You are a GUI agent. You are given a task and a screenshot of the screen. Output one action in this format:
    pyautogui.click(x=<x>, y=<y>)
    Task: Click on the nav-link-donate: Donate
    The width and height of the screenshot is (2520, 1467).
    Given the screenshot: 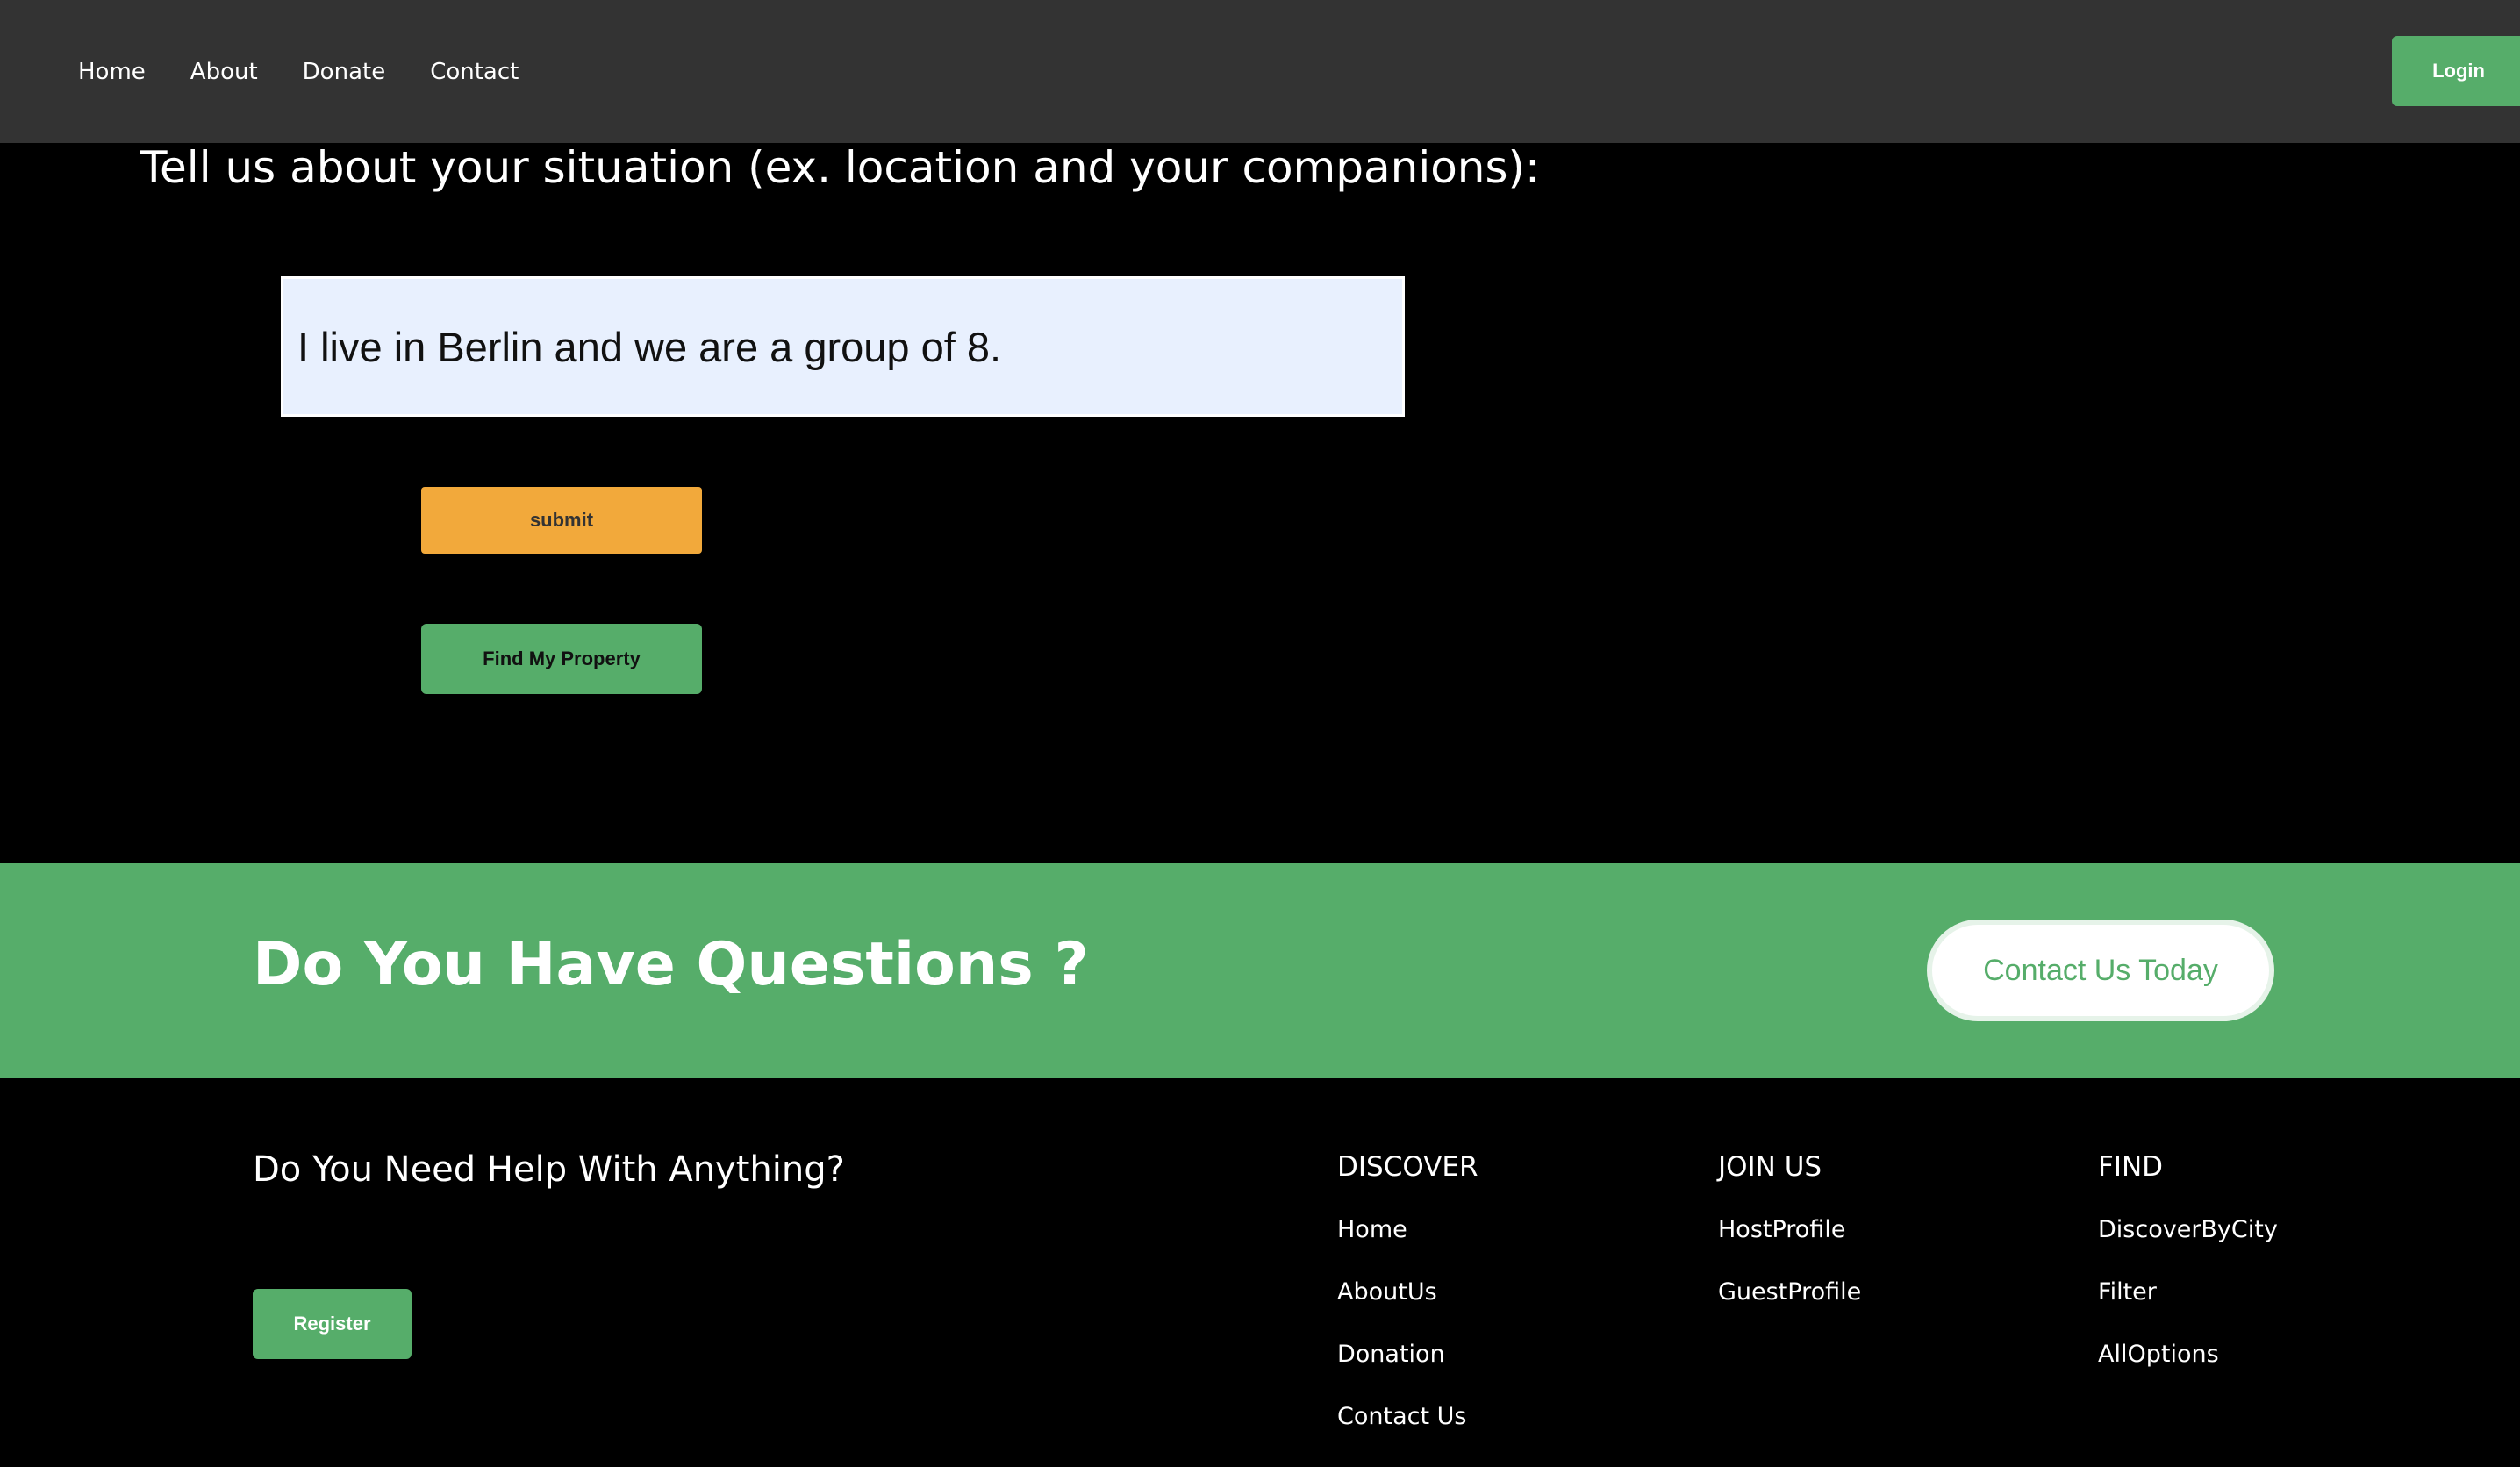 What is the action you would take?
    pyautogui.click(x=344, y=72)
    